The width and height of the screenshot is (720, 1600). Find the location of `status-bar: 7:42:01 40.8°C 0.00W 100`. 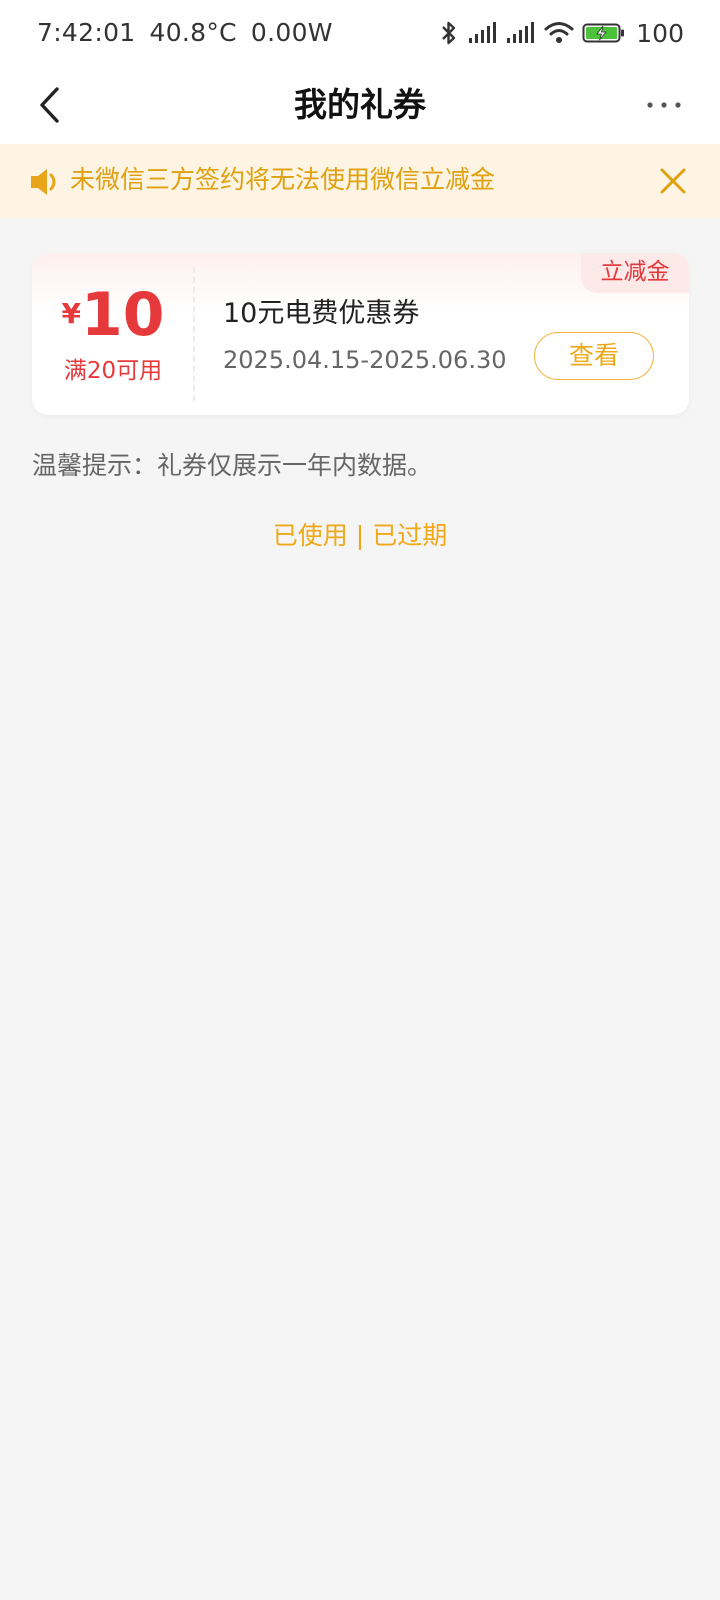

status-bar: 7:42:01 40.8°C 0.00W 100 is located at coordinates (360, 33).